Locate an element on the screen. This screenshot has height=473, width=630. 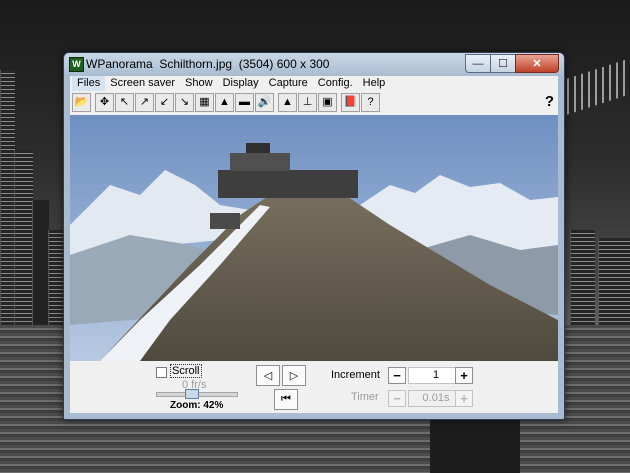
previous-button: ◁ is located at coordinates (268, 375).